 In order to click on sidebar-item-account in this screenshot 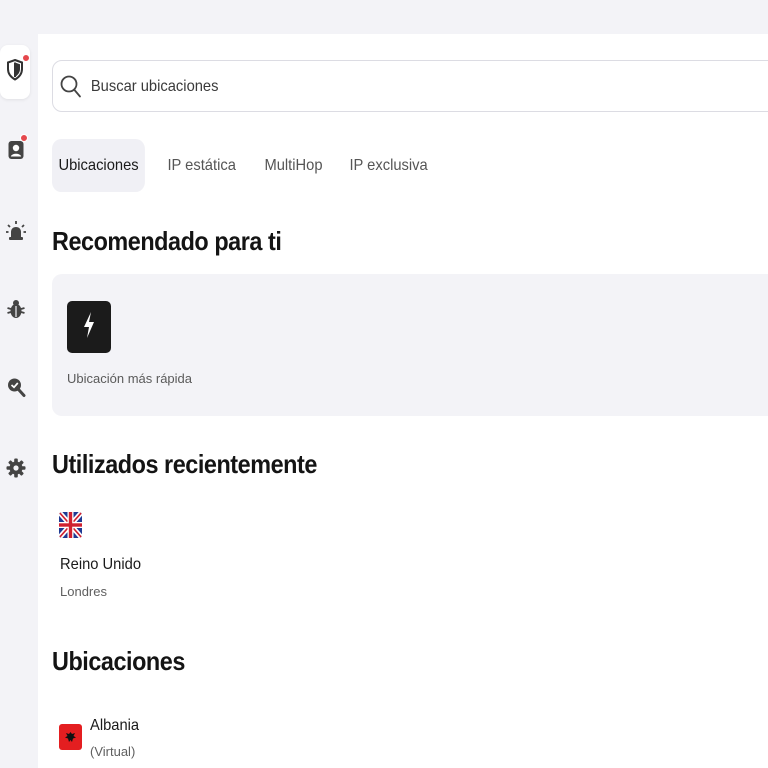, I will do `click(16, 150)`.